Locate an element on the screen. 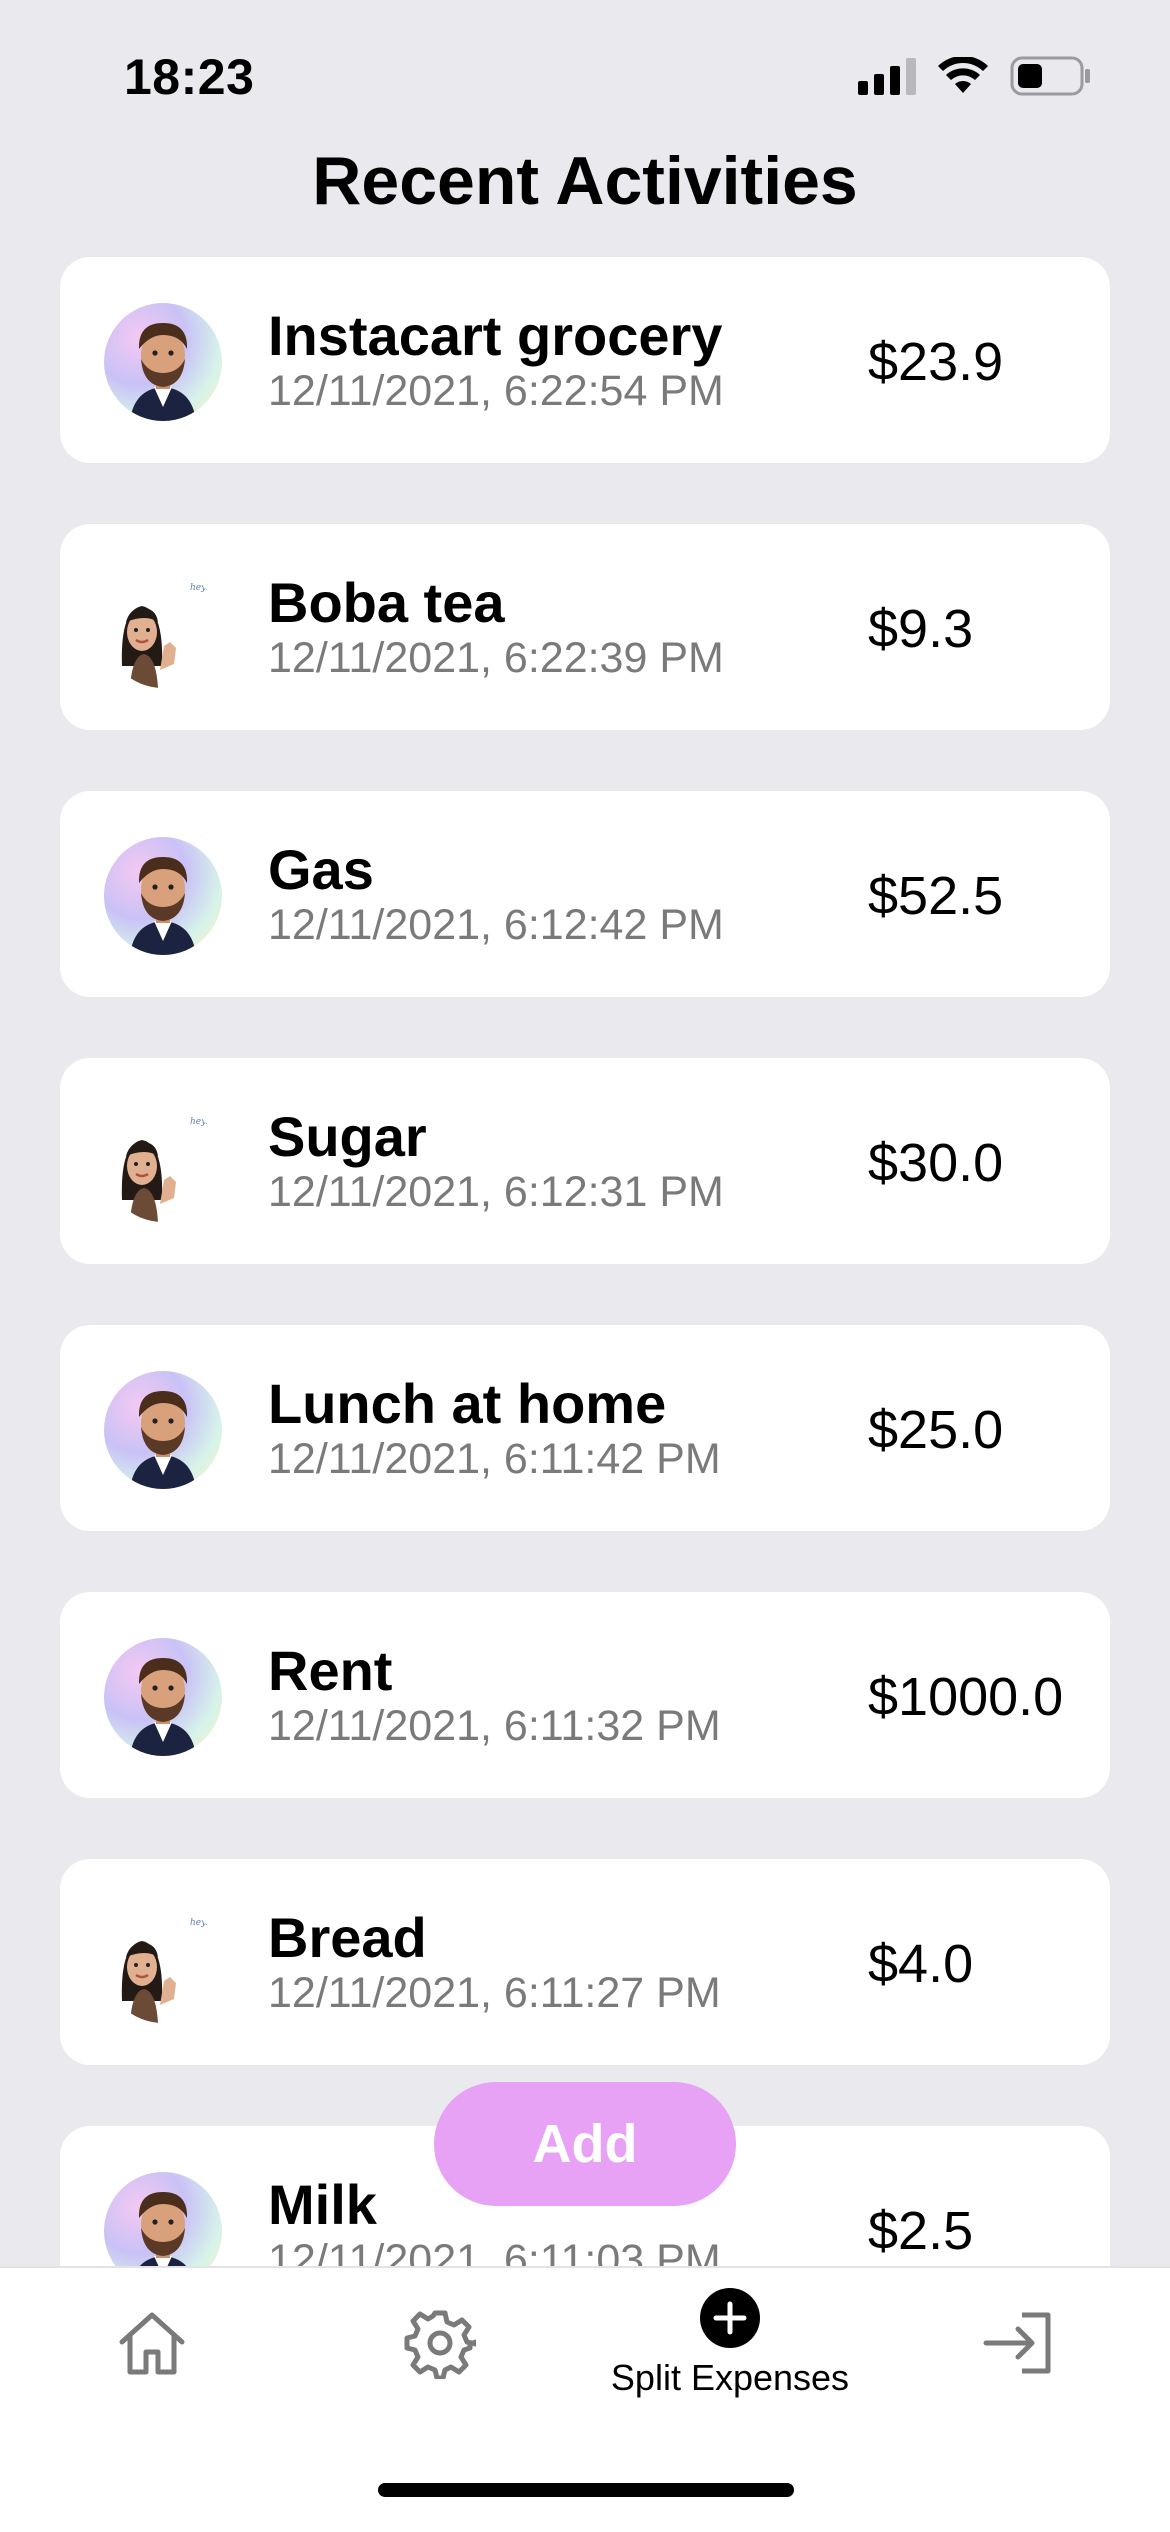  battery-icon is located at coordinates (1050, 76).